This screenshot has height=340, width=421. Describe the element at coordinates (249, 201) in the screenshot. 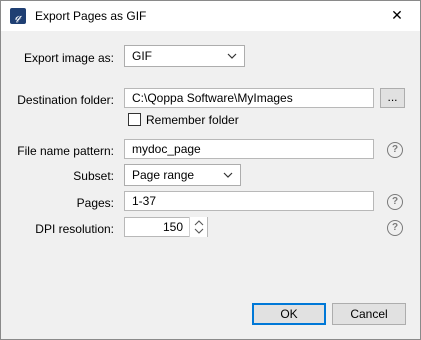

I see `pages-field: 1-37` at that location.